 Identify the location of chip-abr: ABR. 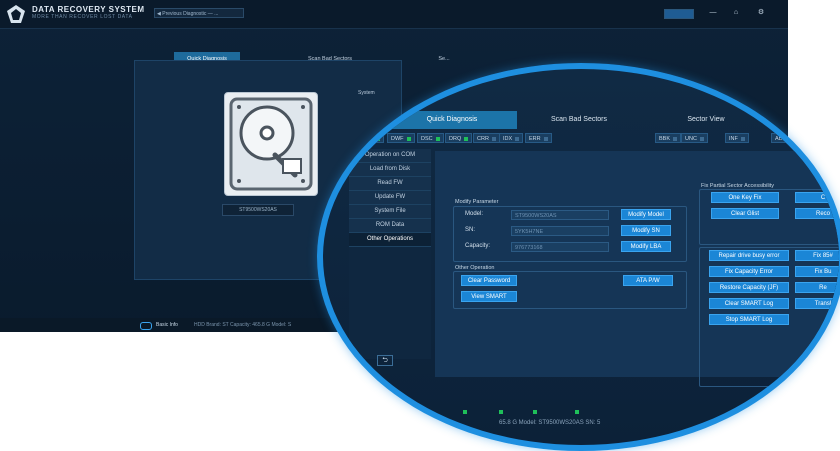
(784, 138).